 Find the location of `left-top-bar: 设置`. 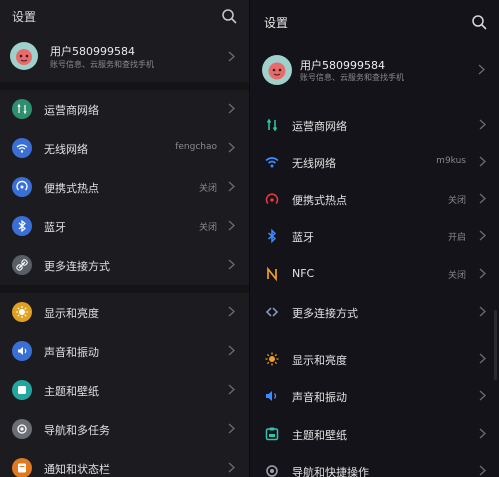

left-top-bar: 设置 is located at coordinates (124, 16).